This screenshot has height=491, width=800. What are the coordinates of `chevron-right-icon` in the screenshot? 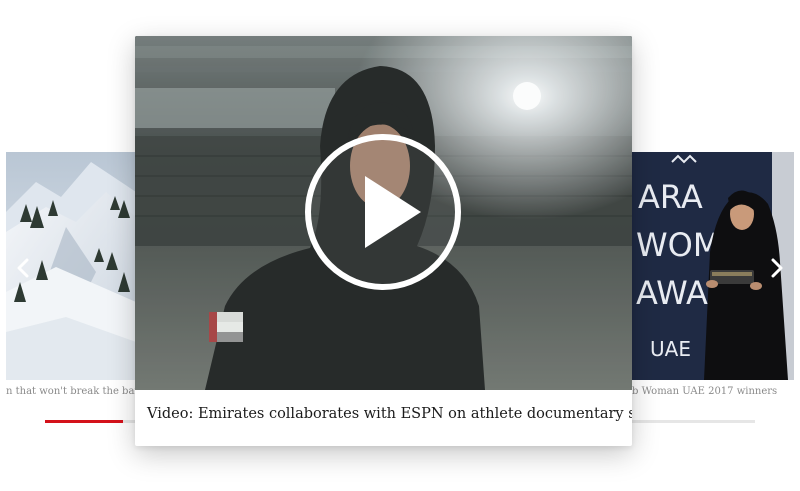 It's located at (777, 268).